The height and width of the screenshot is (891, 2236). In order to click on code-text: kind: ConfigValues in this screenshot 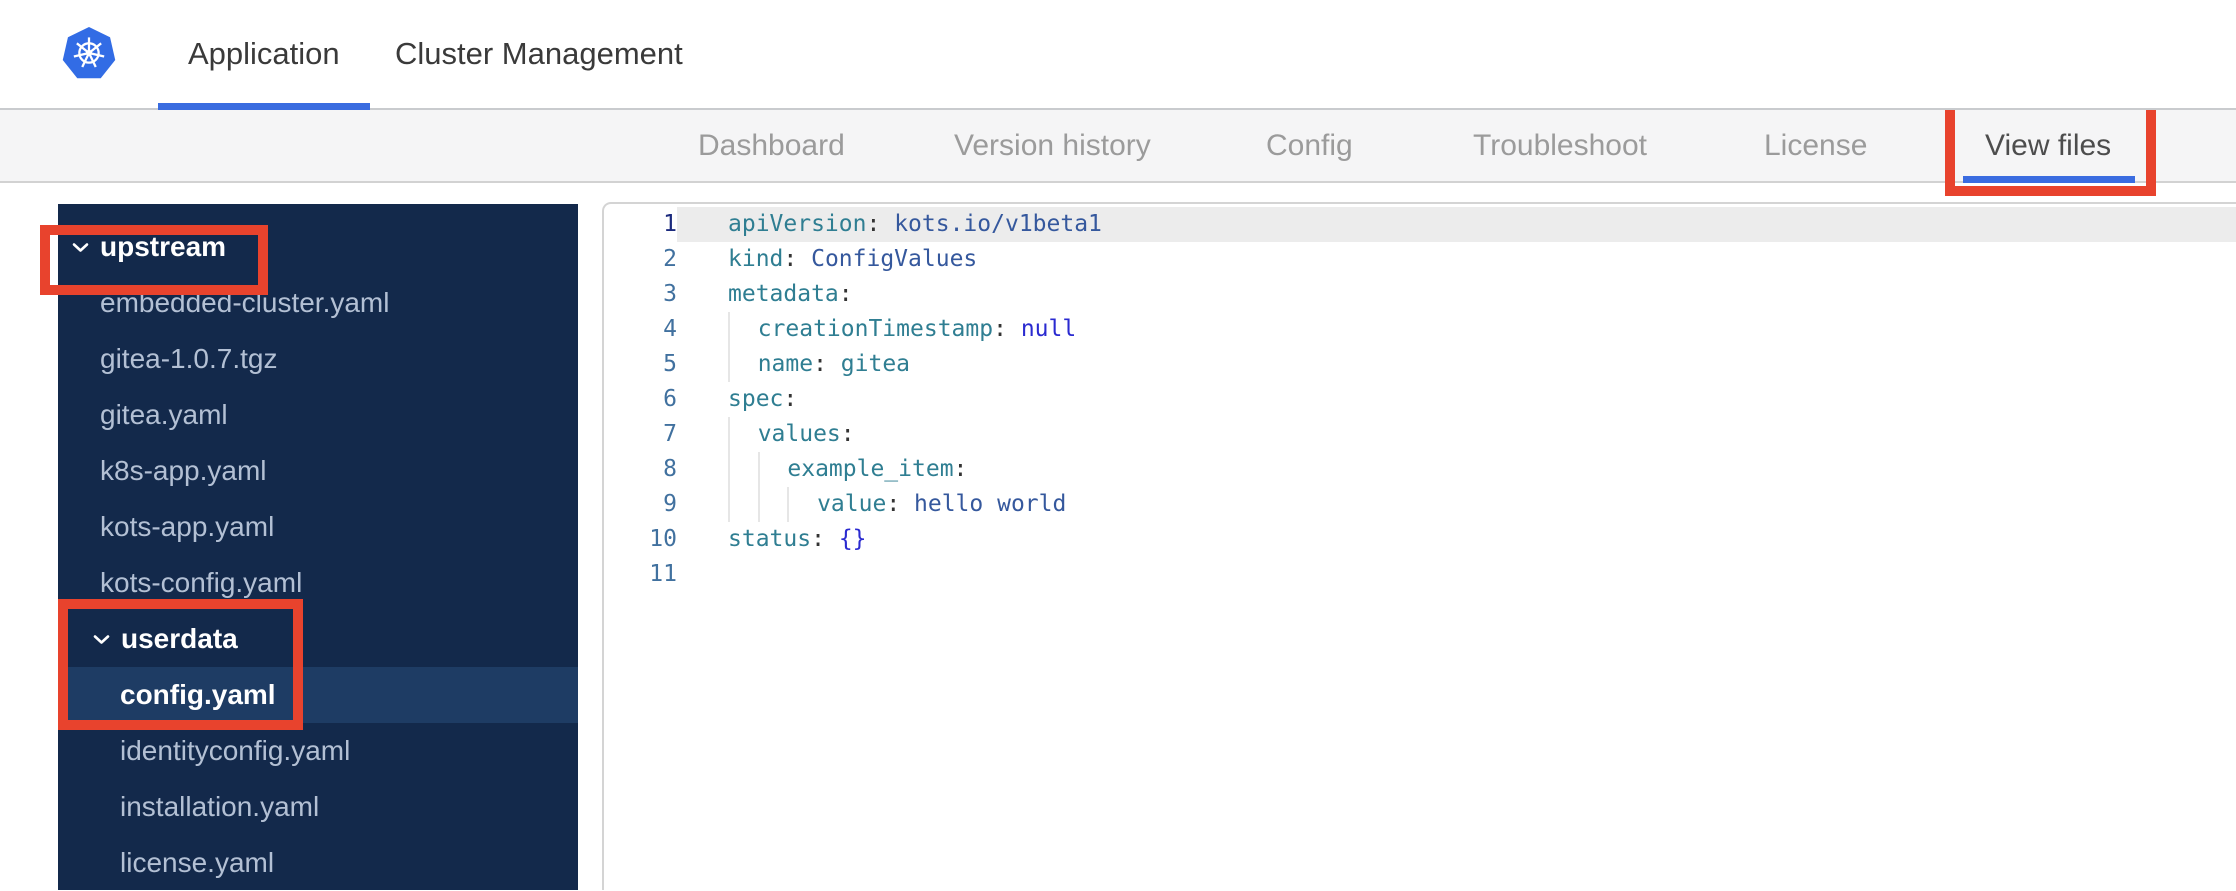, I will do `click(1456, 259)`.